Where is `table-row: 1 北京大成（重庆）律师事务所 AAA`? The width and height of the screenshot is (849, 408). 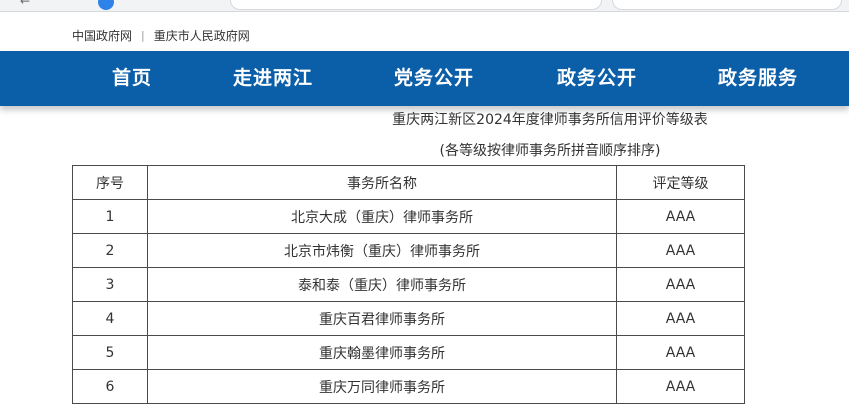 table-row: 1 北京大成（重庆）律师事务所 AAA is located at coordinates (408, 216).